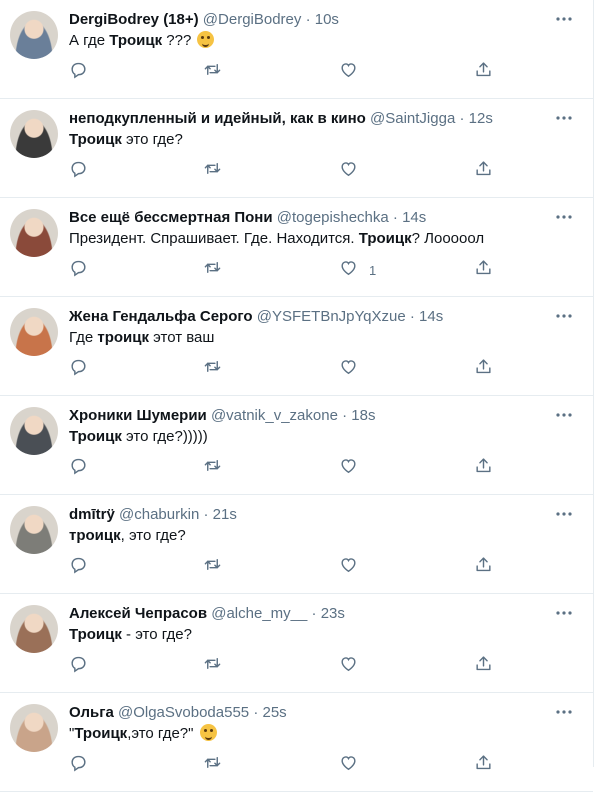 Image resolution: width=595 pixels, height=792 pixels. What do you see at coordinates (160, 733) in the screenshot?
I see `text-part: ,это где?"` at bounding box center [160, 733].